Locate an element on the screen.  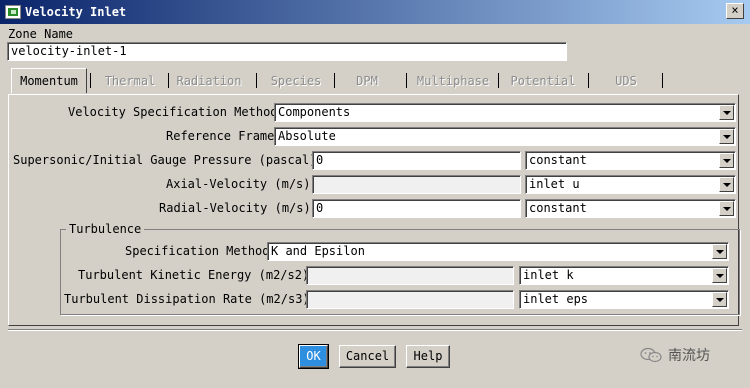
turbulence-spec-select: K and Epsilon is located at coordinates (498, 251).